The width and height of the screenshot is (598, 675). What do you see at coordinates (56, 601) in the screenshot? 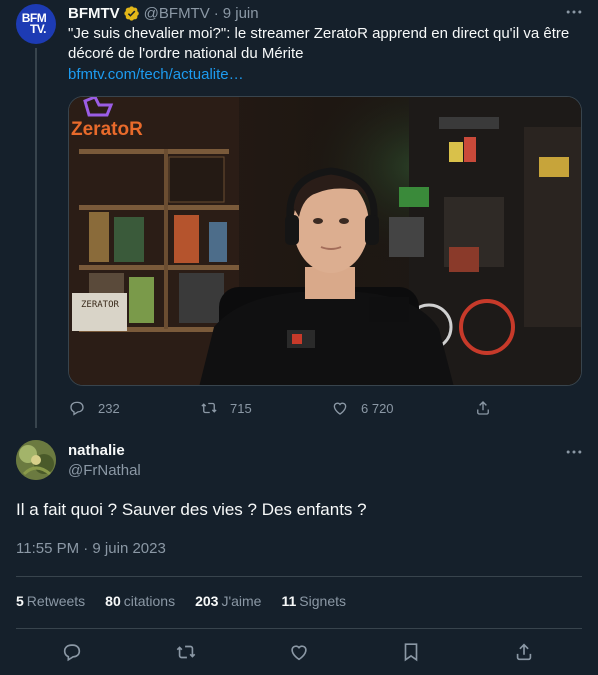
I see `stat-label: Retweets` at bounding box center [56, 601].